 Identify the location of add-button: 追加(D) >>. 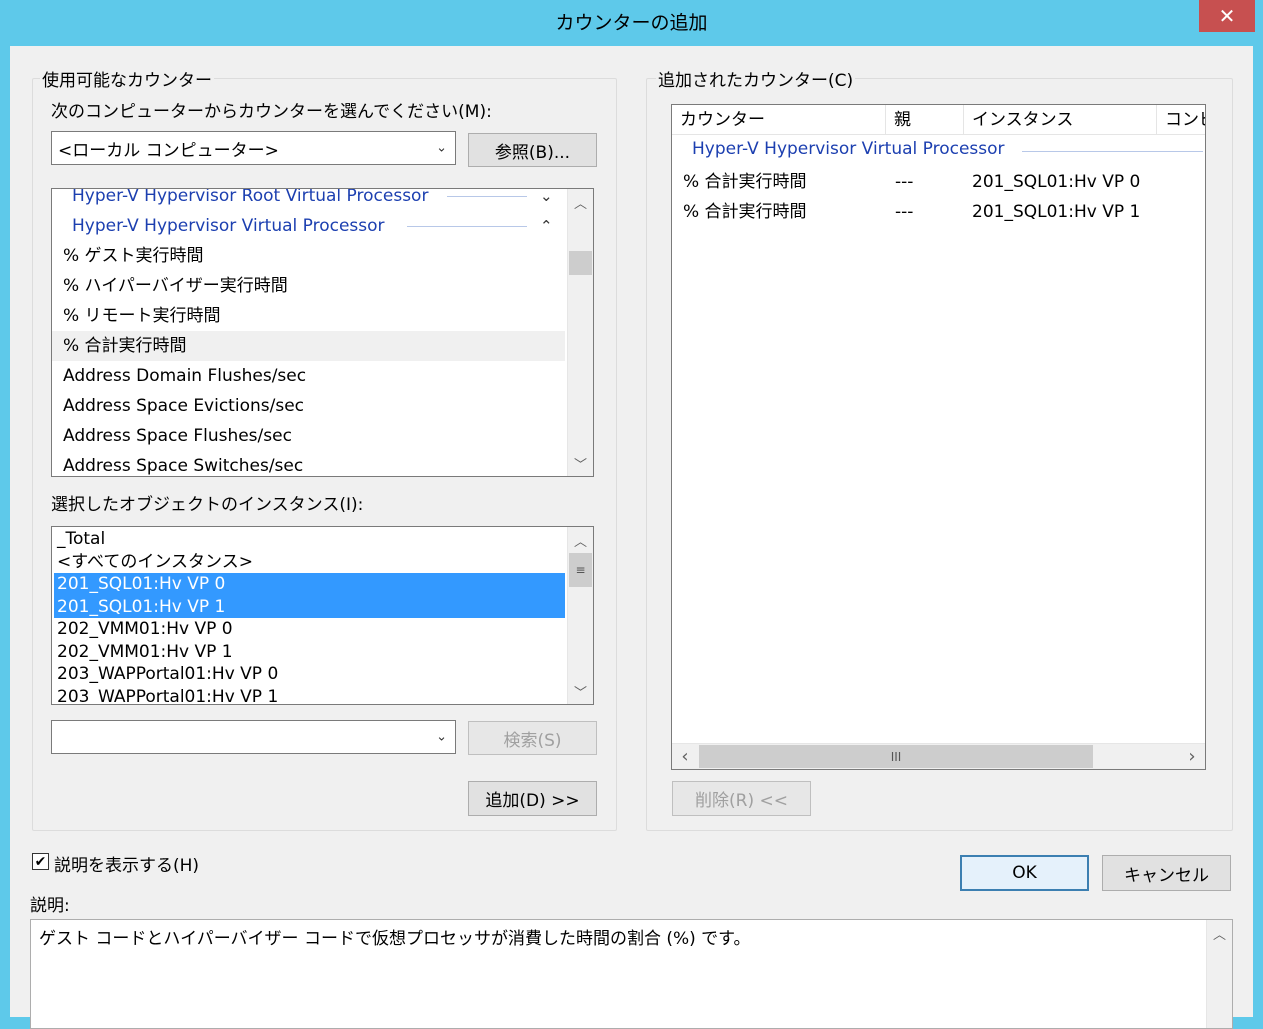
(532, 798).